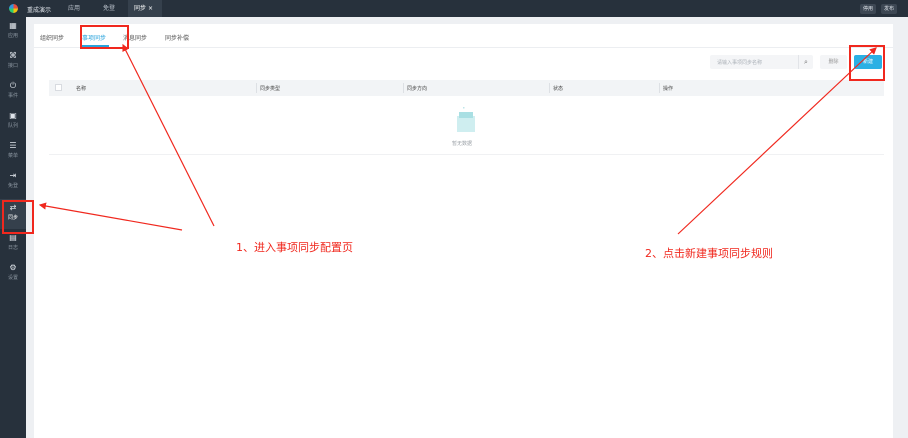  What do you see at coordinates (168, 135) in the screenshot?
I see `arrow-to-tab` at bounding box center [168, 135].